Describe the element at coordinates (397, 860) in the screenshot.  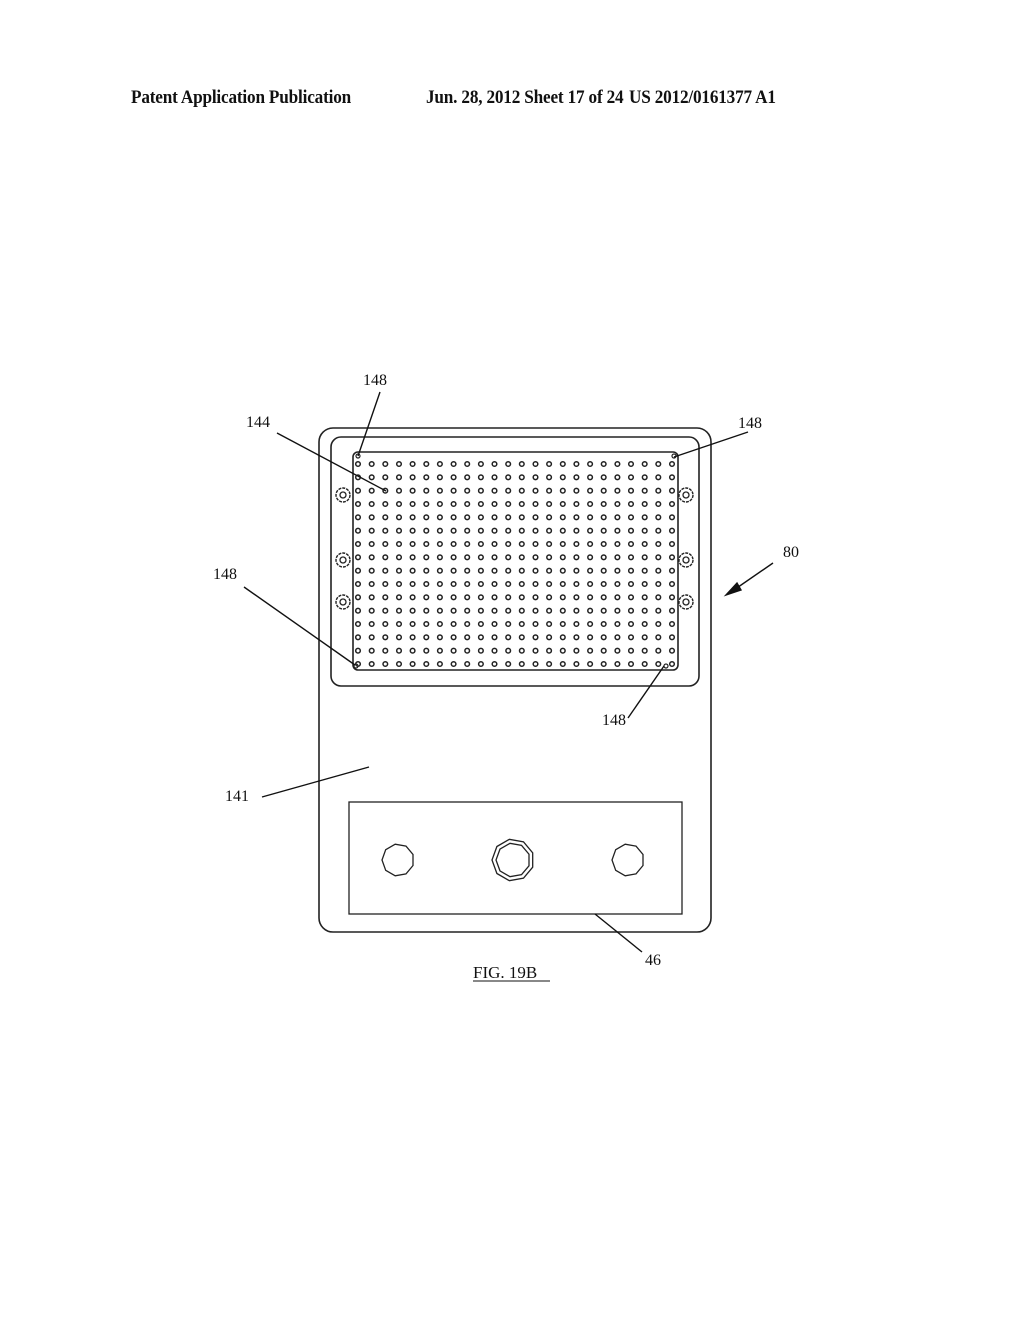
I see `knob-left` at that location.